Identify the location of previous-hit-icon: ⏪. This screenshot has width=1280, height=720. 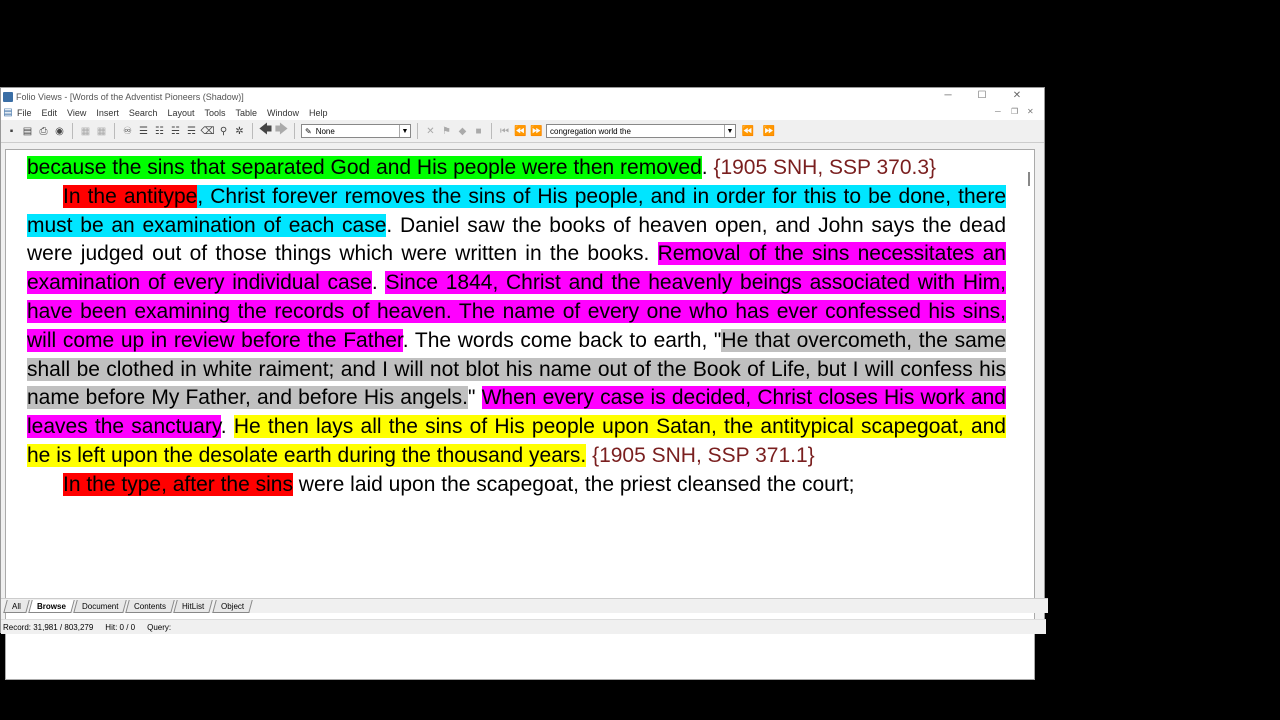
(520, 131).